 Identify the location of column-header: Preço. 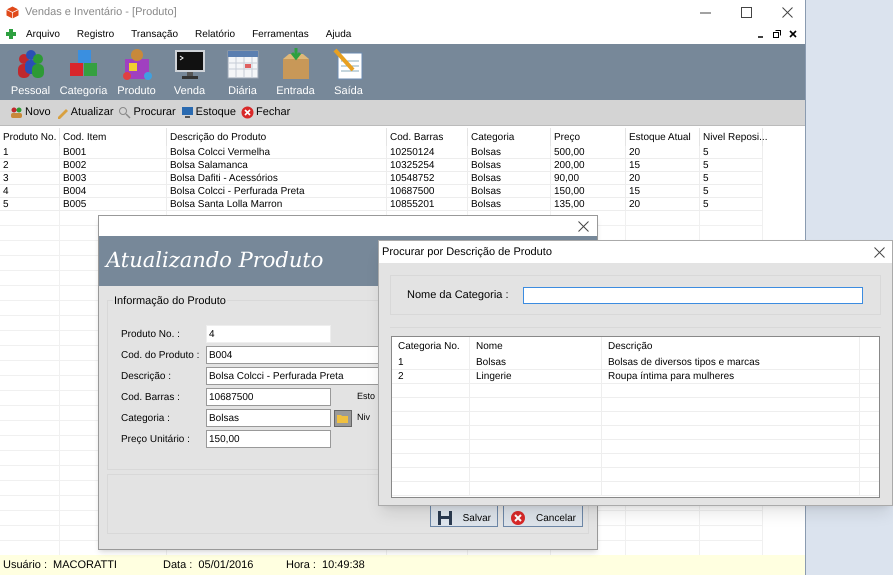
(588, 137).